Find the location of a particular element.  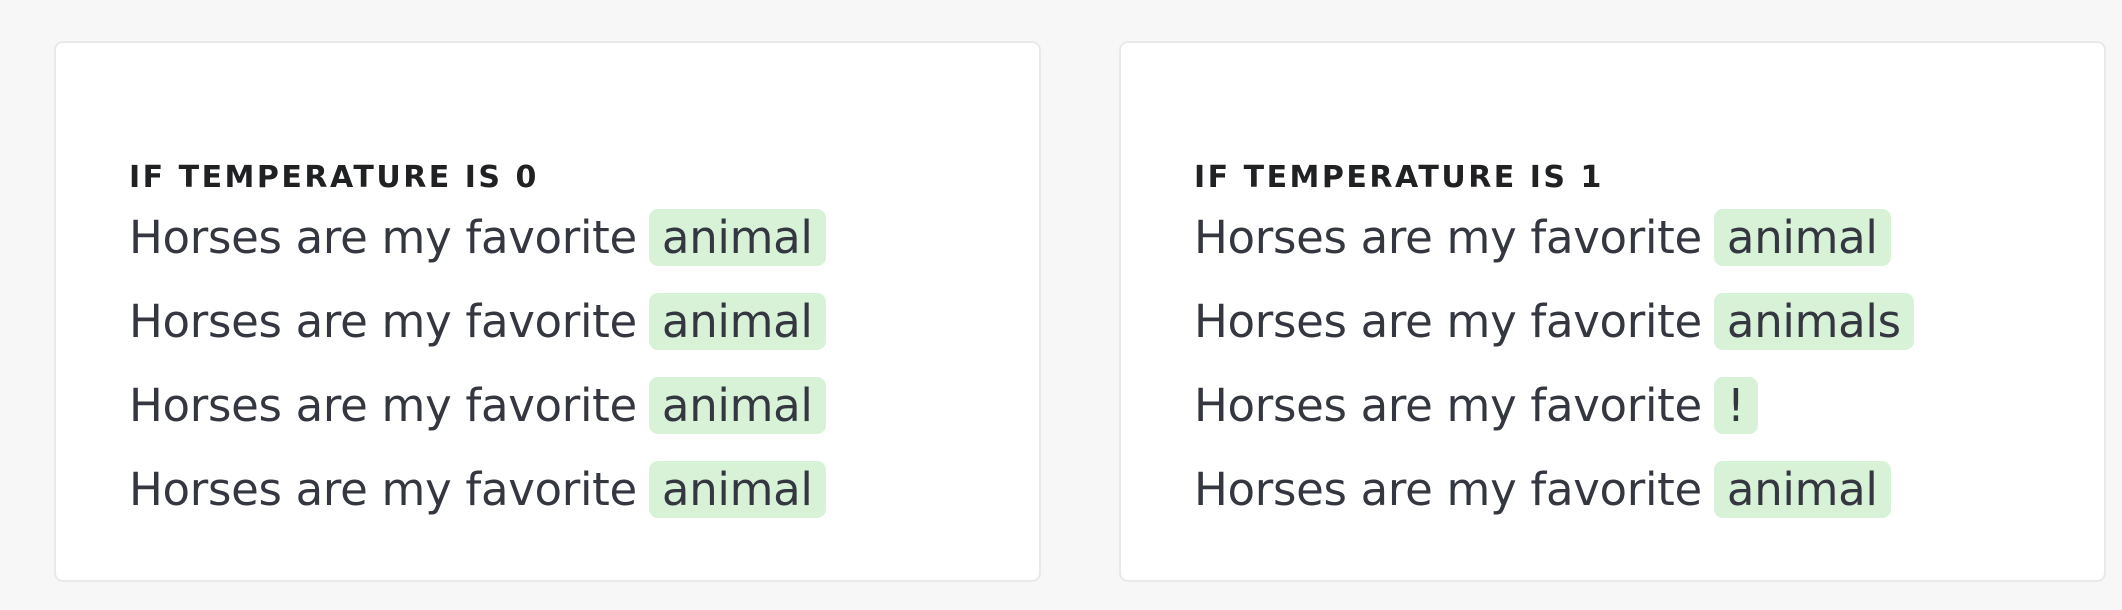

completion-row: Horses are my favorite ! is located at coordinates (1554, 405).